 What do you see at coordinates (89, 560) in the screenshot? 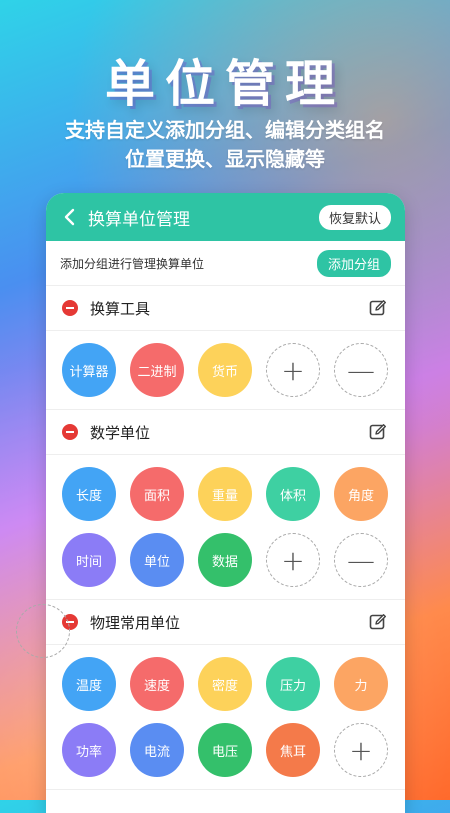
I see `unit-chip: 时间` at bounding box center [89, 560].